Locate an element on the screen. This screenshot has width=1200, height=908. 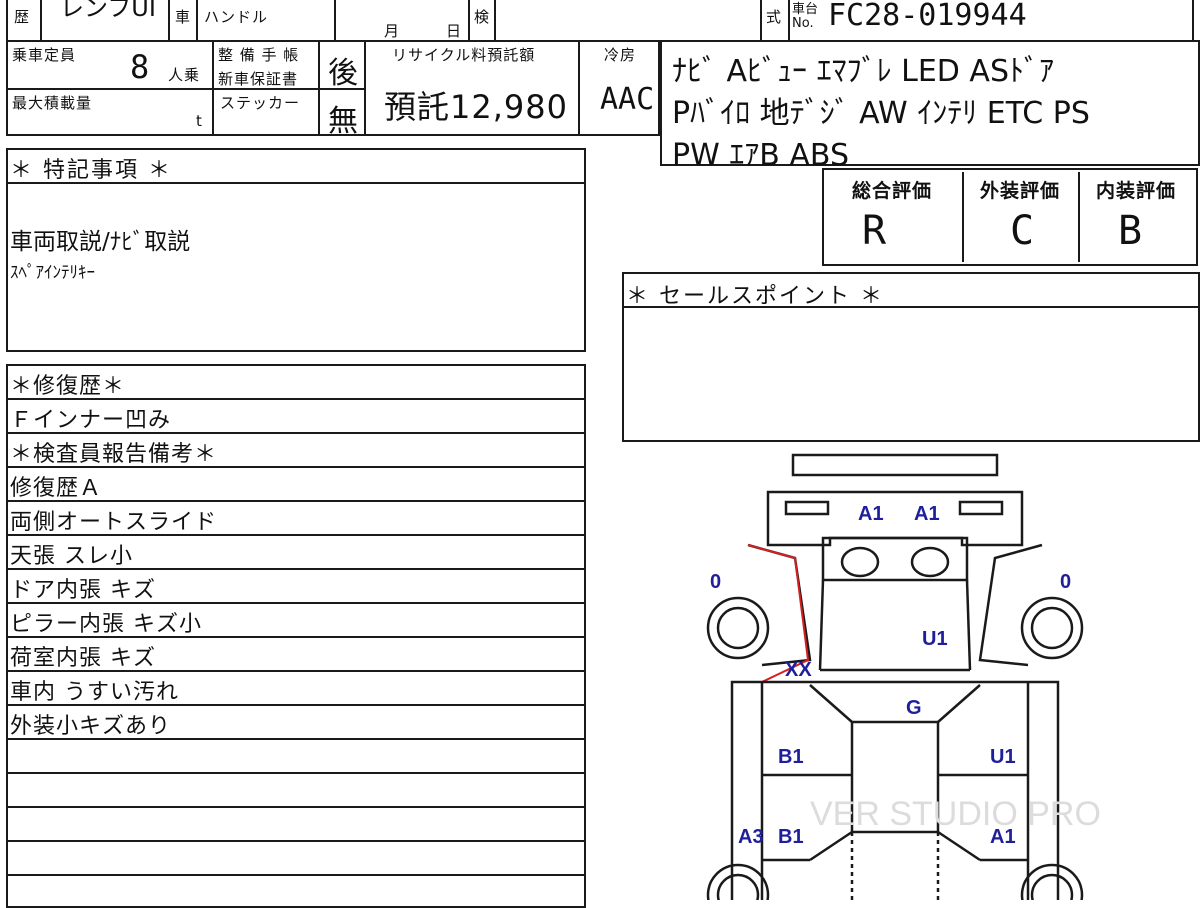
chassis-label-no: No. is located at coordinates (803, 23).